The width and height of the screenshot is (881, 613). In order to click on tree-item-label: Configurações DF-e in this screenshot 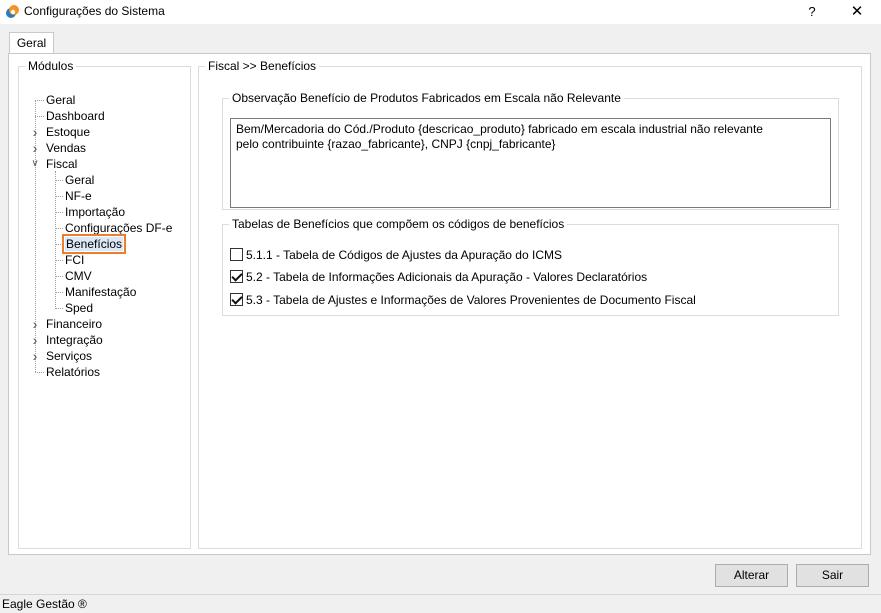, I will do `click(119, 228)`.